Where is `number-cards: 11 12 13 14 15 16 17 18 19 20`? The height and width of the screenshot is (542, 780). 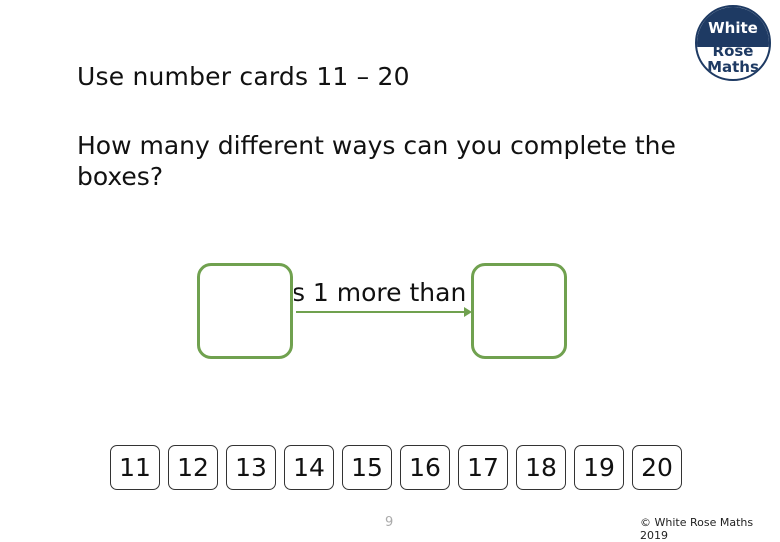
number-cards: 11 12 13 14 15 16 17 18 19 20 is located at coordinates (396, 467).